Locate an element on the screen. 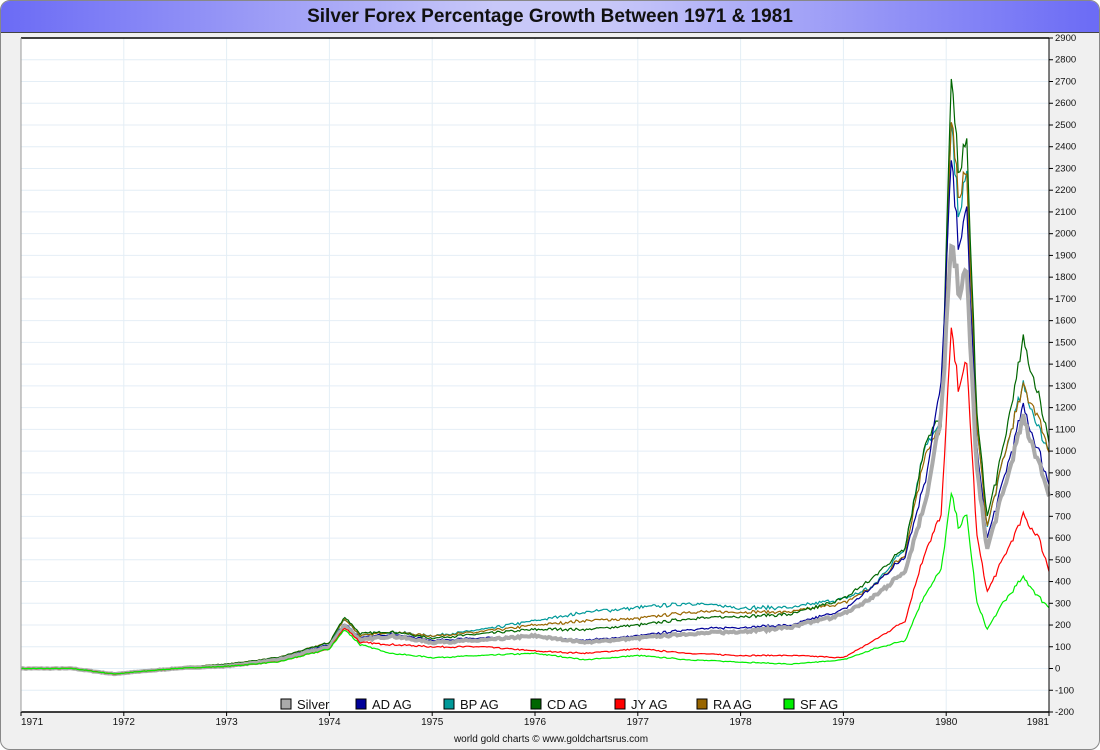 The width and height of the screenshot is (1100, 750). x-tick-label: 1975 is located at coordinates (432, 722).